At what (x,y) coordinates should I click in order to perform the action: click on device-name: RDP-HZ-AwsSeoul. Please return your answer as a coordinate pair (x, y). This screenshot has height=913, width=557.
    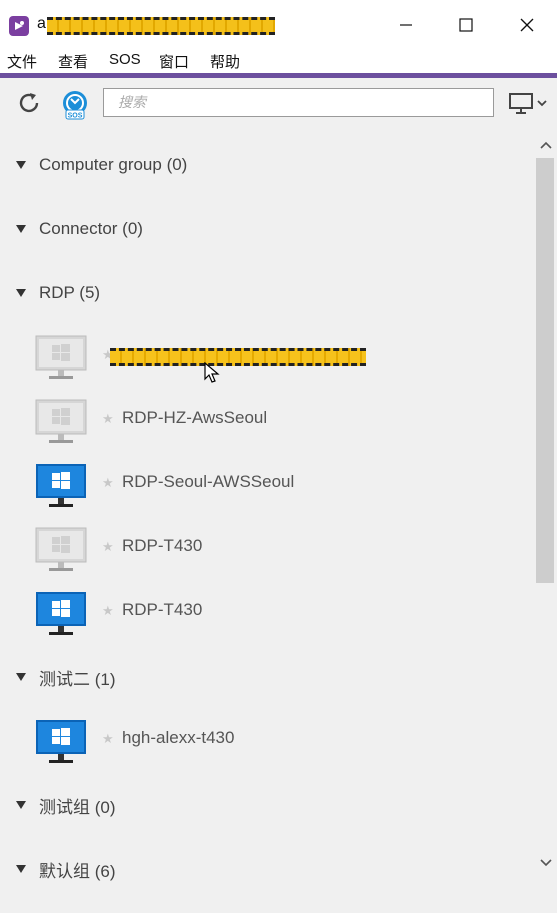
    Looking at the image, I should click on (195, 417).